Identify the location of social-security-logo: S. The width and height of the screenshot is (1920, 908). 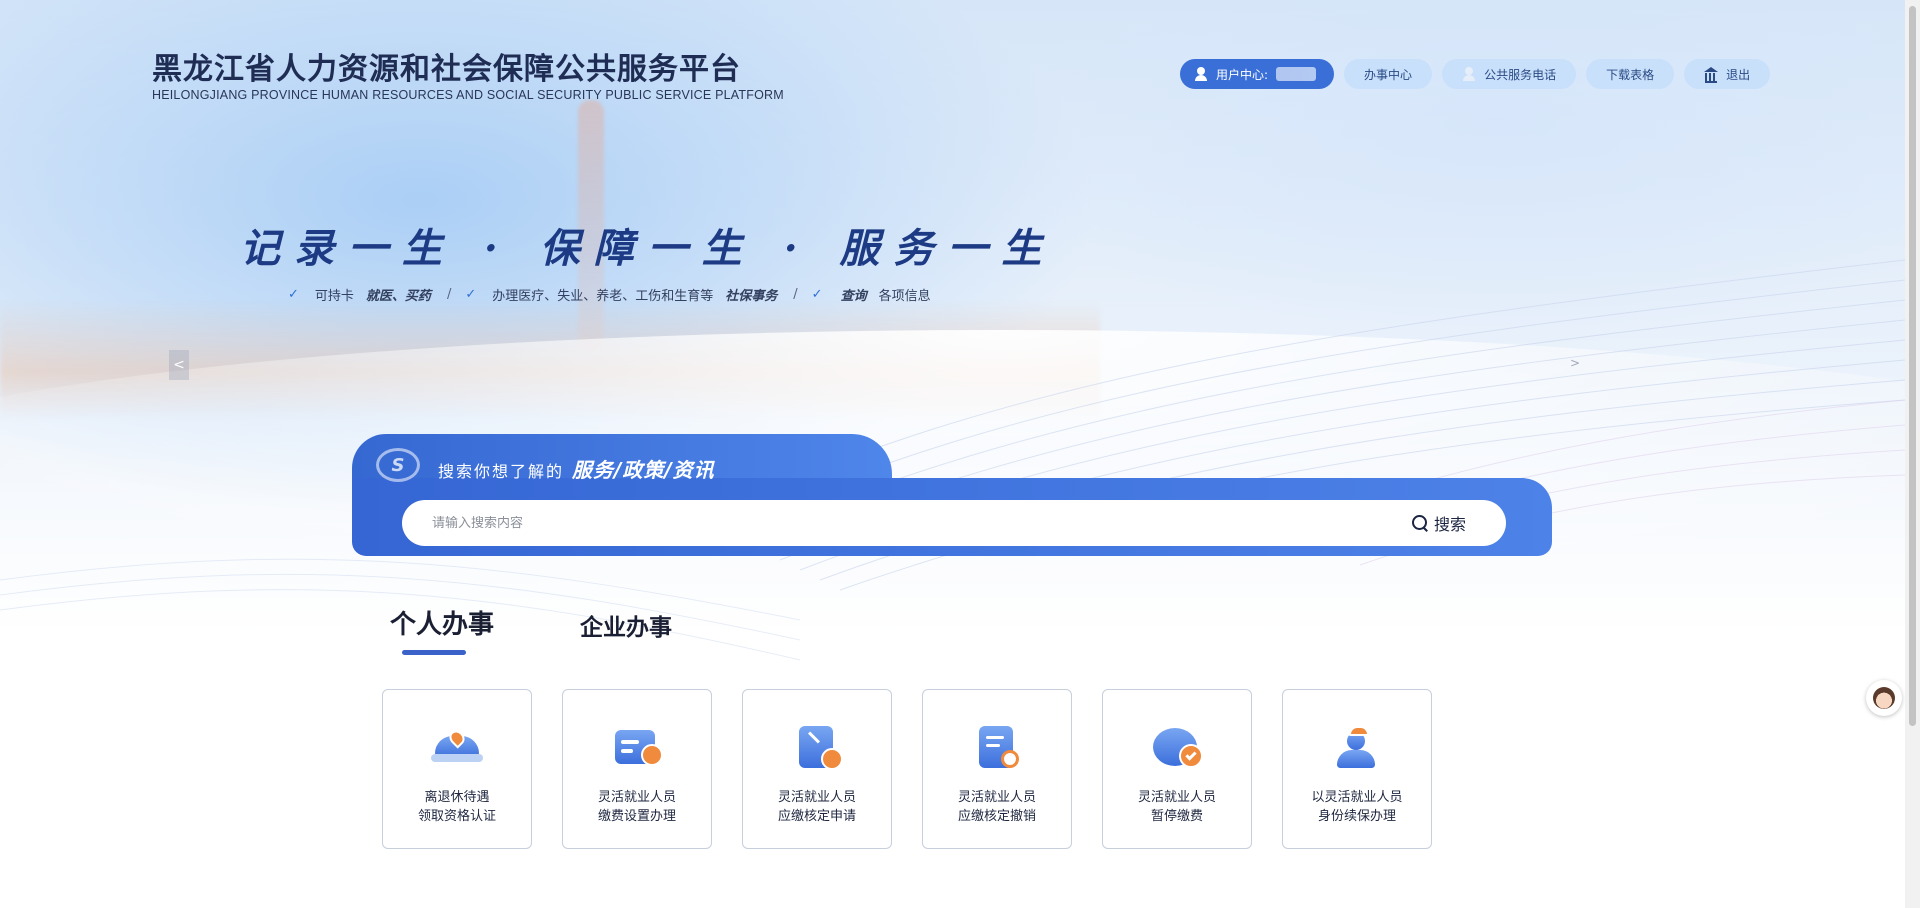
(398, 465).